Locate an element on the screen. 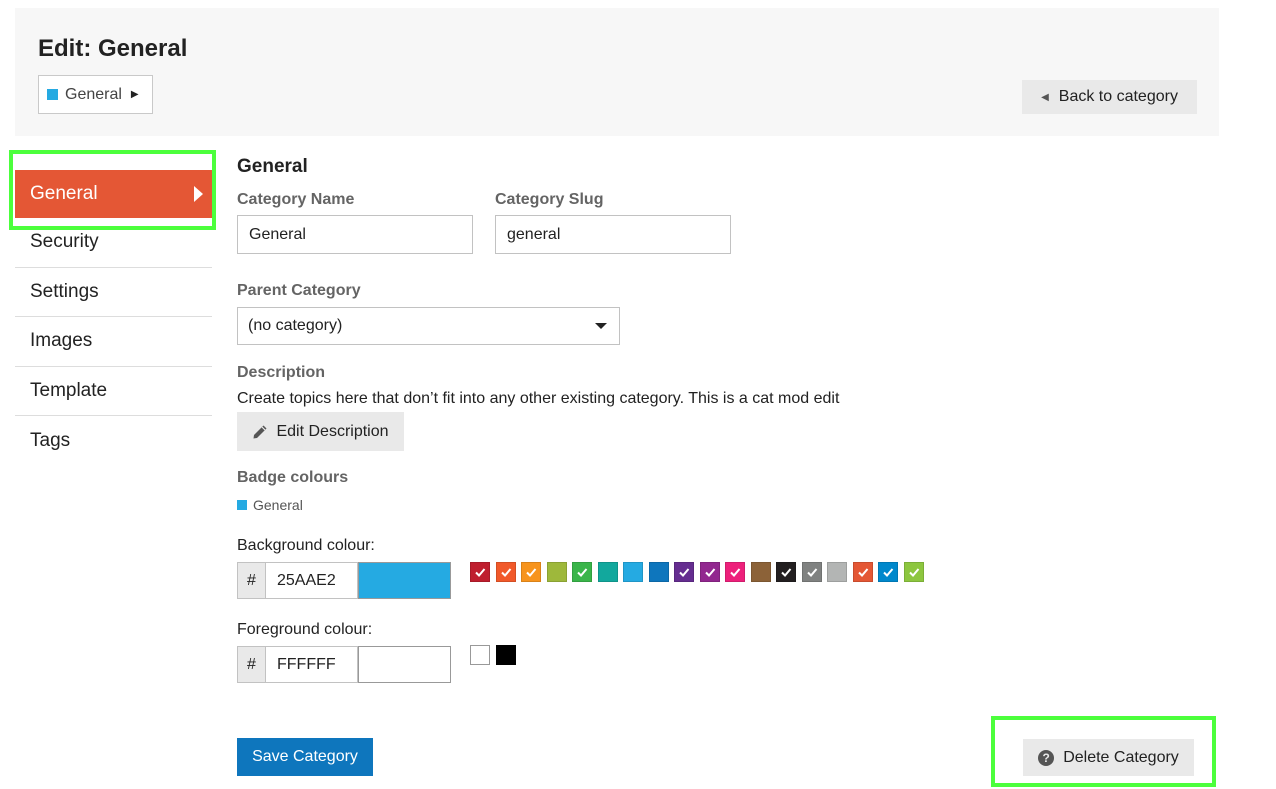  sidebar-item-template: Template is located at coordinates (113, 391).